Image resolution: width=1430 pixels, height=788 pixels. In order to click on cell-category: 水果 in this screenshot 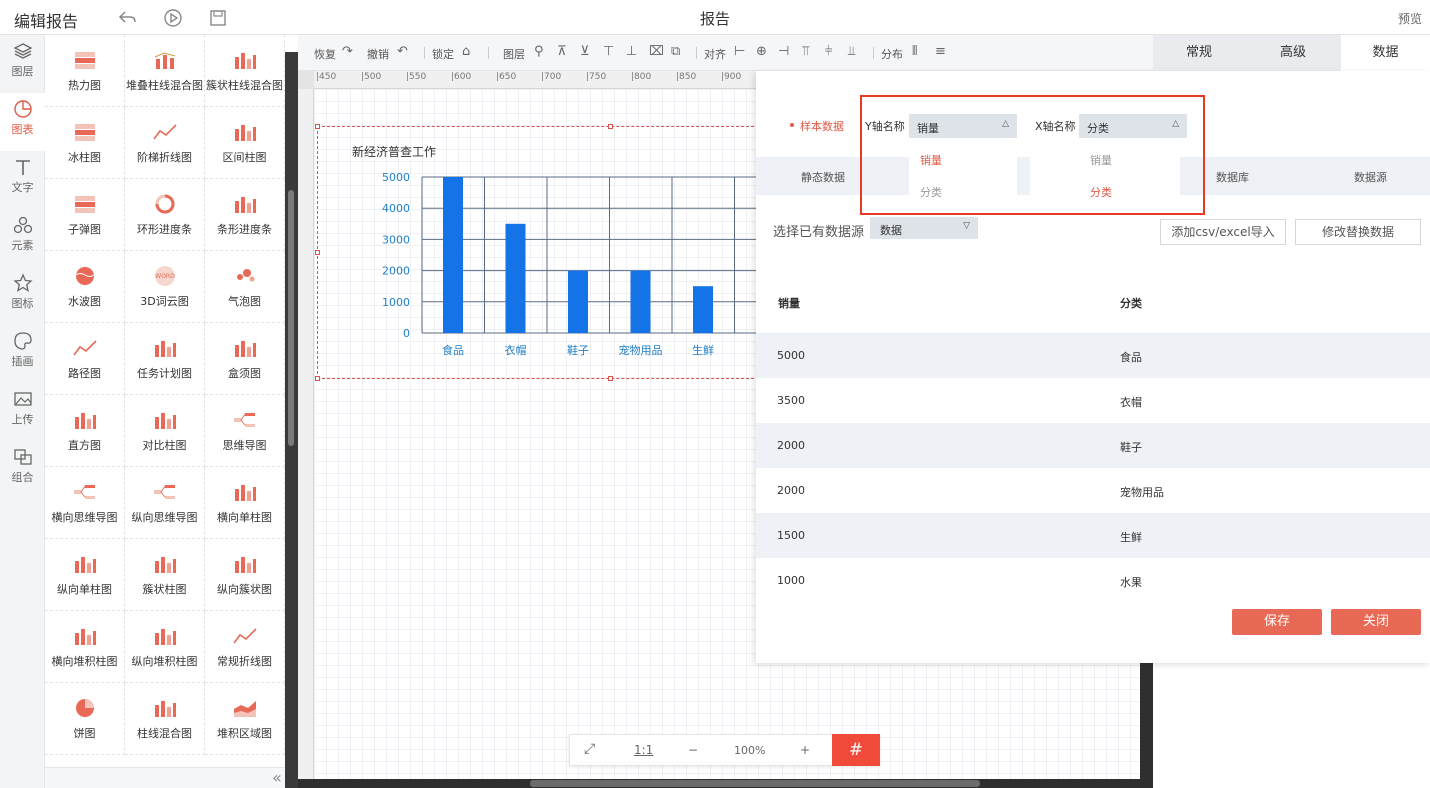, I will do `click(1131, 582)`.